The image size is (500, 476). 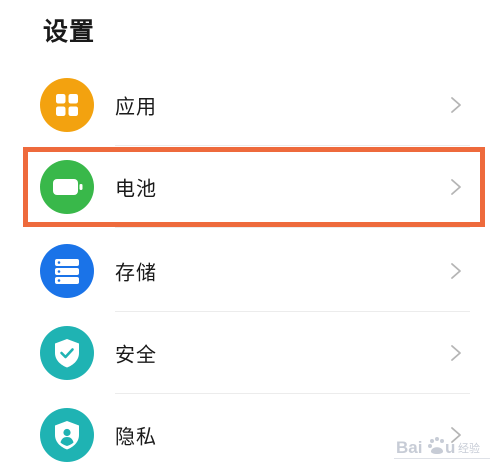 I want to click on settings-item-label: 电池, so click(x=136, y=188).